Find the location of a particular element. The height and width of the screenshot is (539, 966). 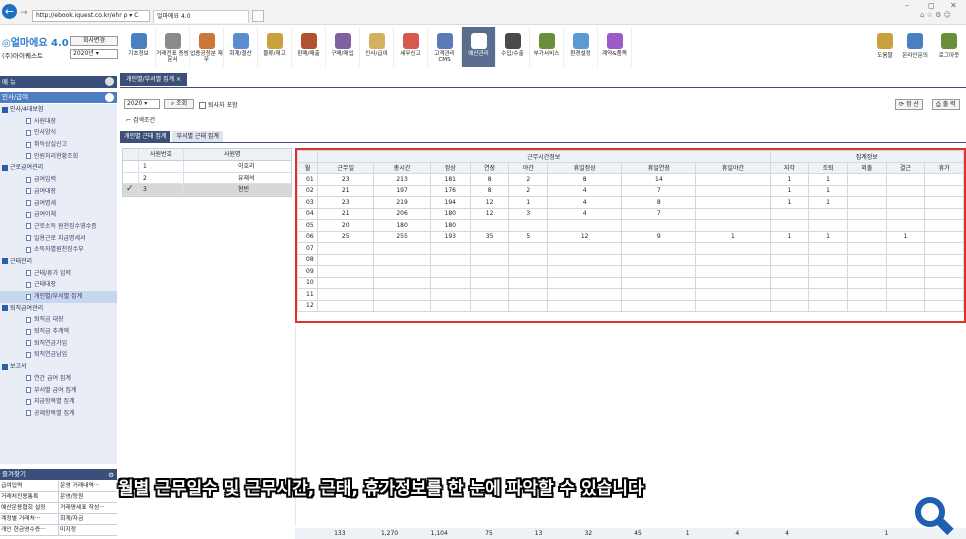

toolbar-item-0: 기초정보 is located at coordinates (139, 47).